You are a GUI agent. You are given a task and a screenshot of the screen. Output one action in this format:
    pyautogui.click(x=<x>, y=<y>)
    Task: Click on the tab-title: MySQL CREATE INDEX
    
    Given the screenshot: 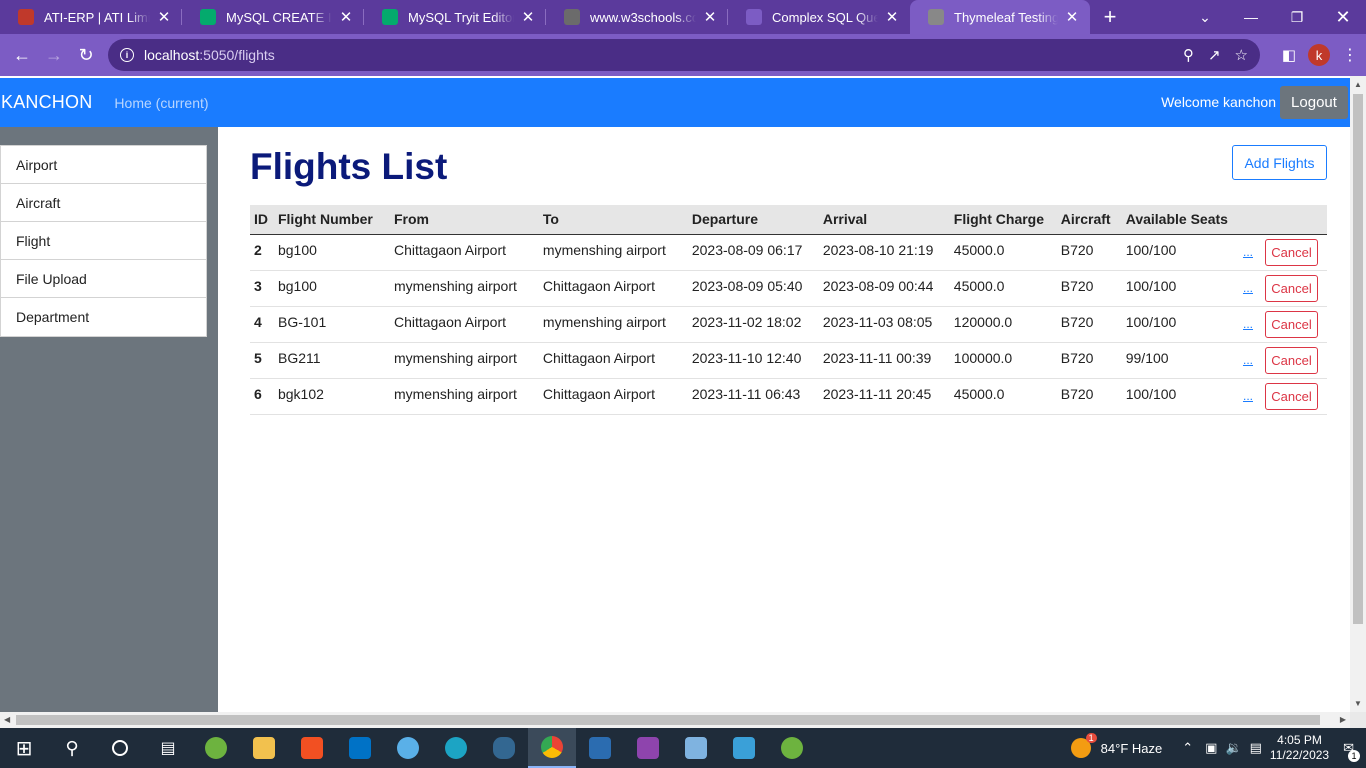 What is the action you would take?
    pyautogui.click(x=279, y=17)
    